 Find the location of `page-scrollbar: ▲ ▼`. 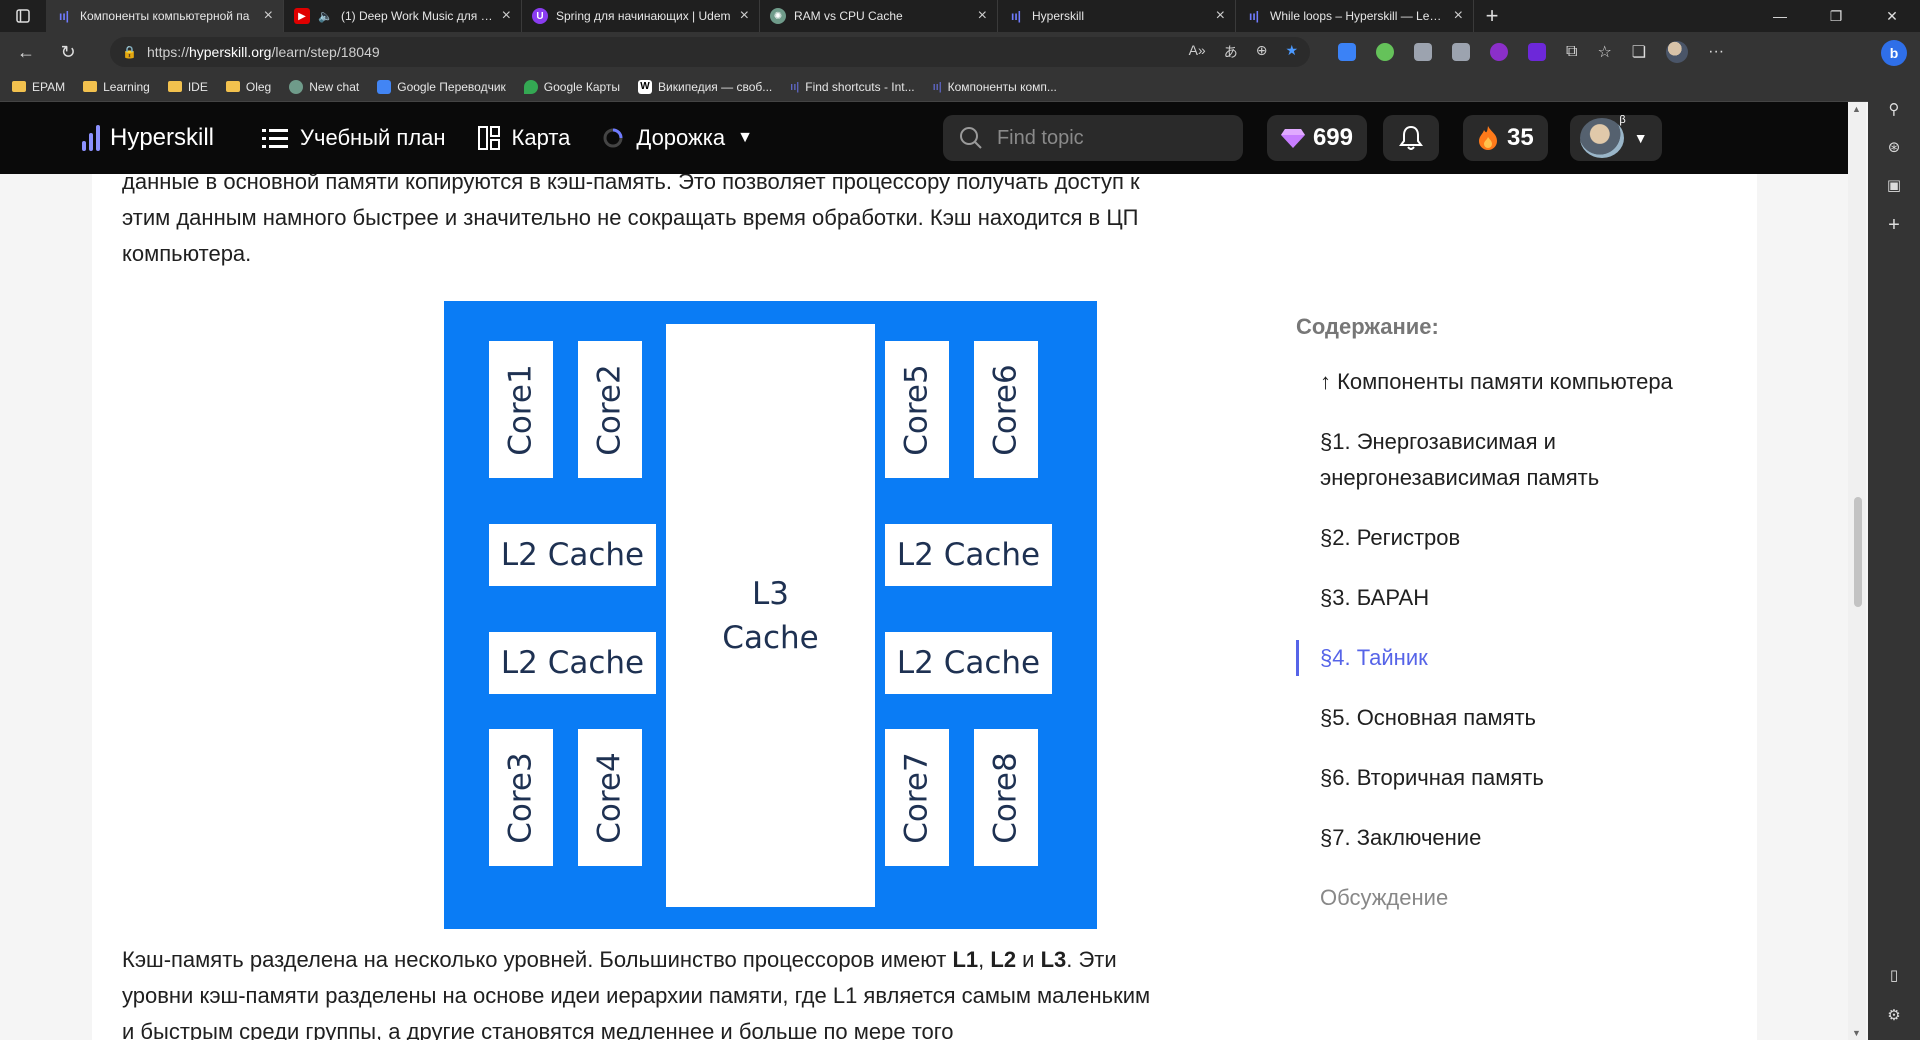

page-scrollbar: ▲ ▼ is located at coordinates (1857, 571).